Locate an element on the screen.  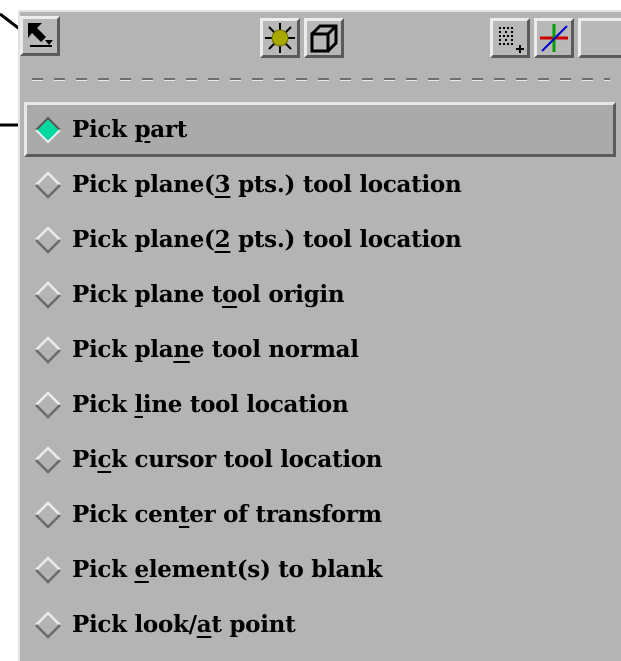
mnemonic-letter: l is located at coordinates (138, 404).